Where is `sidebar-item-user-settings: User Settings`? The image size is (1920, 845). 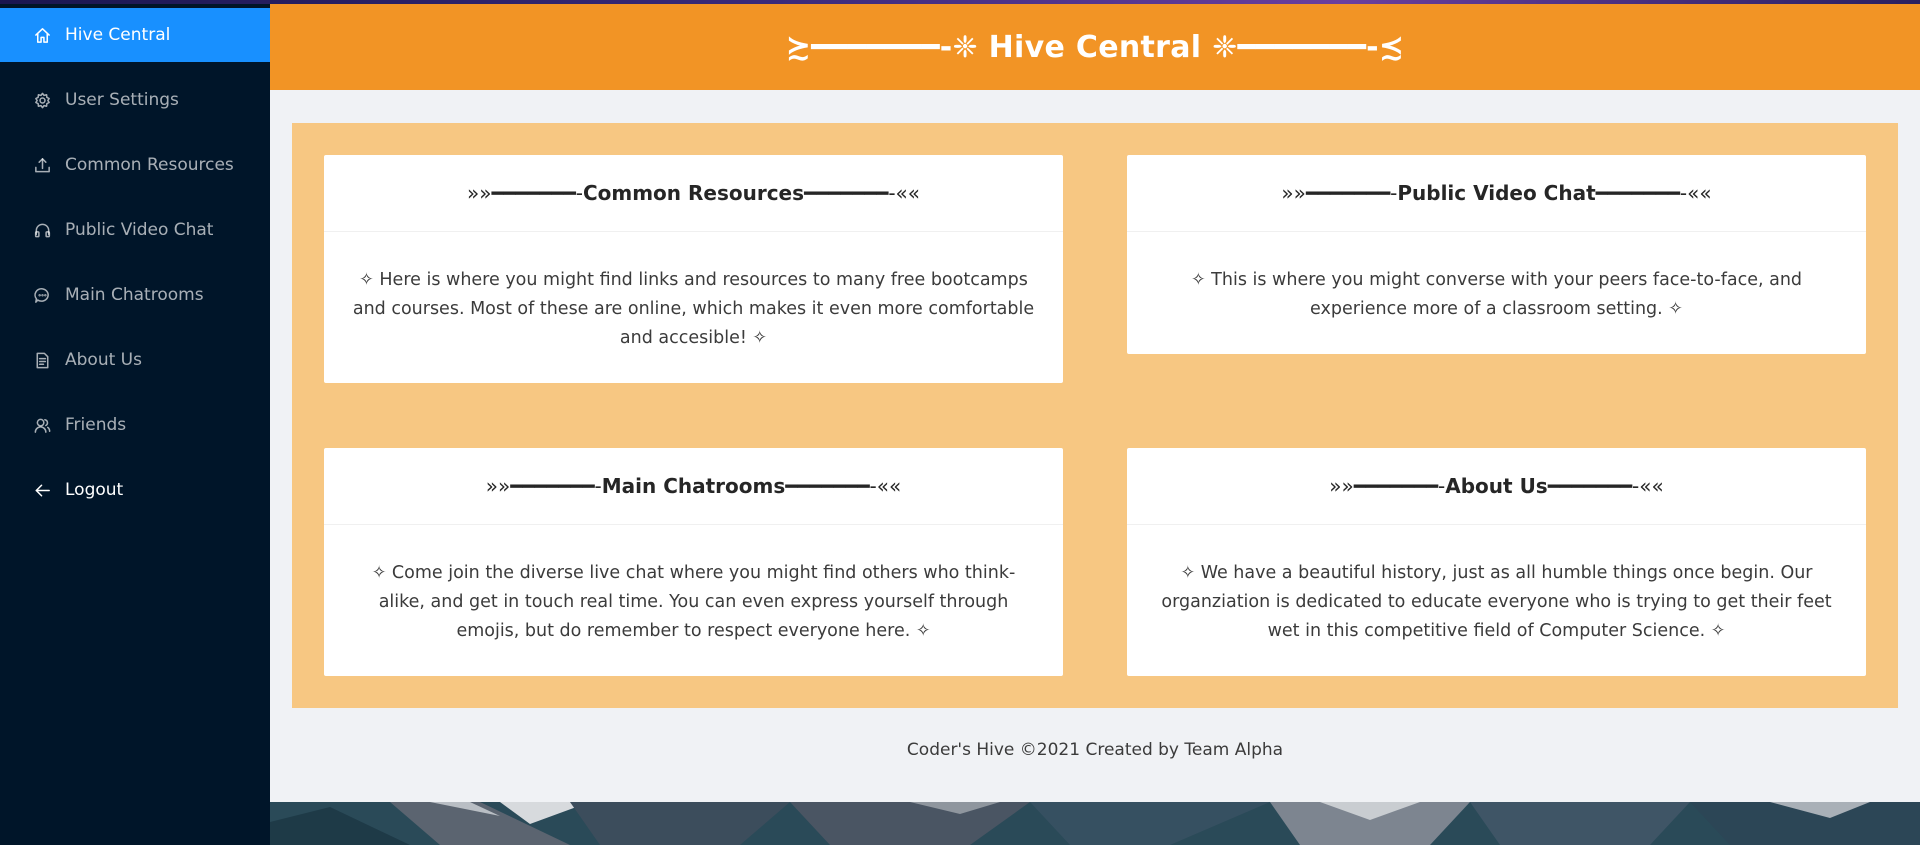
sidebar-item-user-settings: User Settings is located at coordinates (135, 100).